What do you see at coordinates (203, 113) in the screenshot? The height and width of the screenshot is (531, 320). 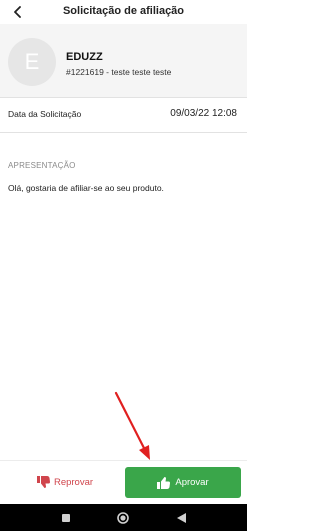 I see `request-date-value: 09/03/22 12:08` at bounding box center [203, 113].